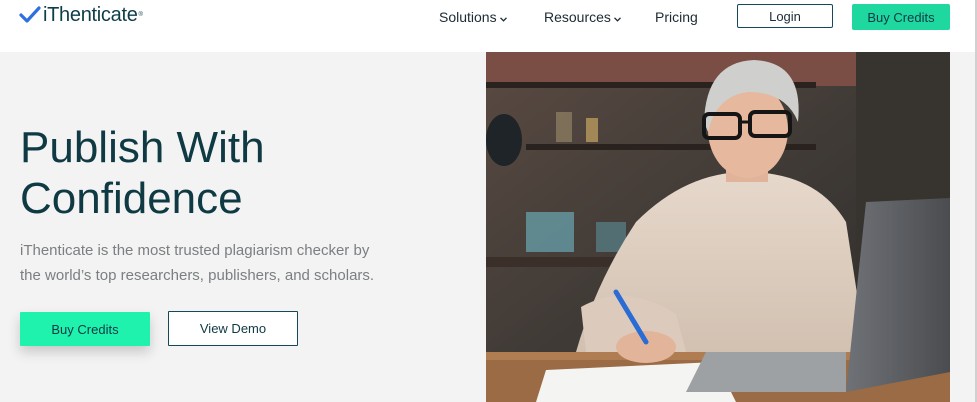  I want to click on brand-logo: iThenticate®, so click(81, 15).